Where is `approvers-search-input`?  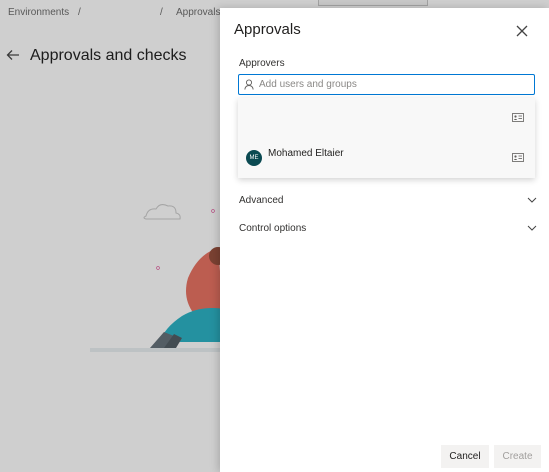 approvers-search-input is located at coordinates (394, 84).